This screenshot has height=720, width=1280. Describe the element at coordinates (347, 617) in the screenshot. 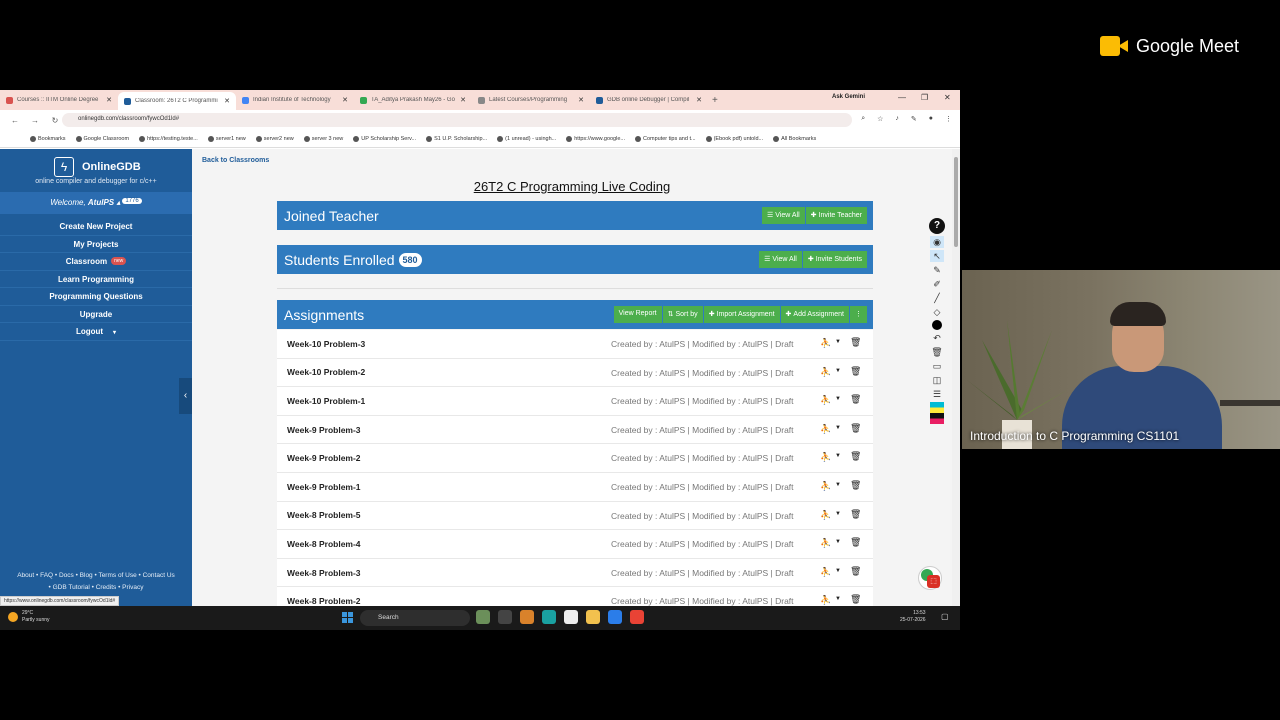

I see `windows-start-icon` at that location.